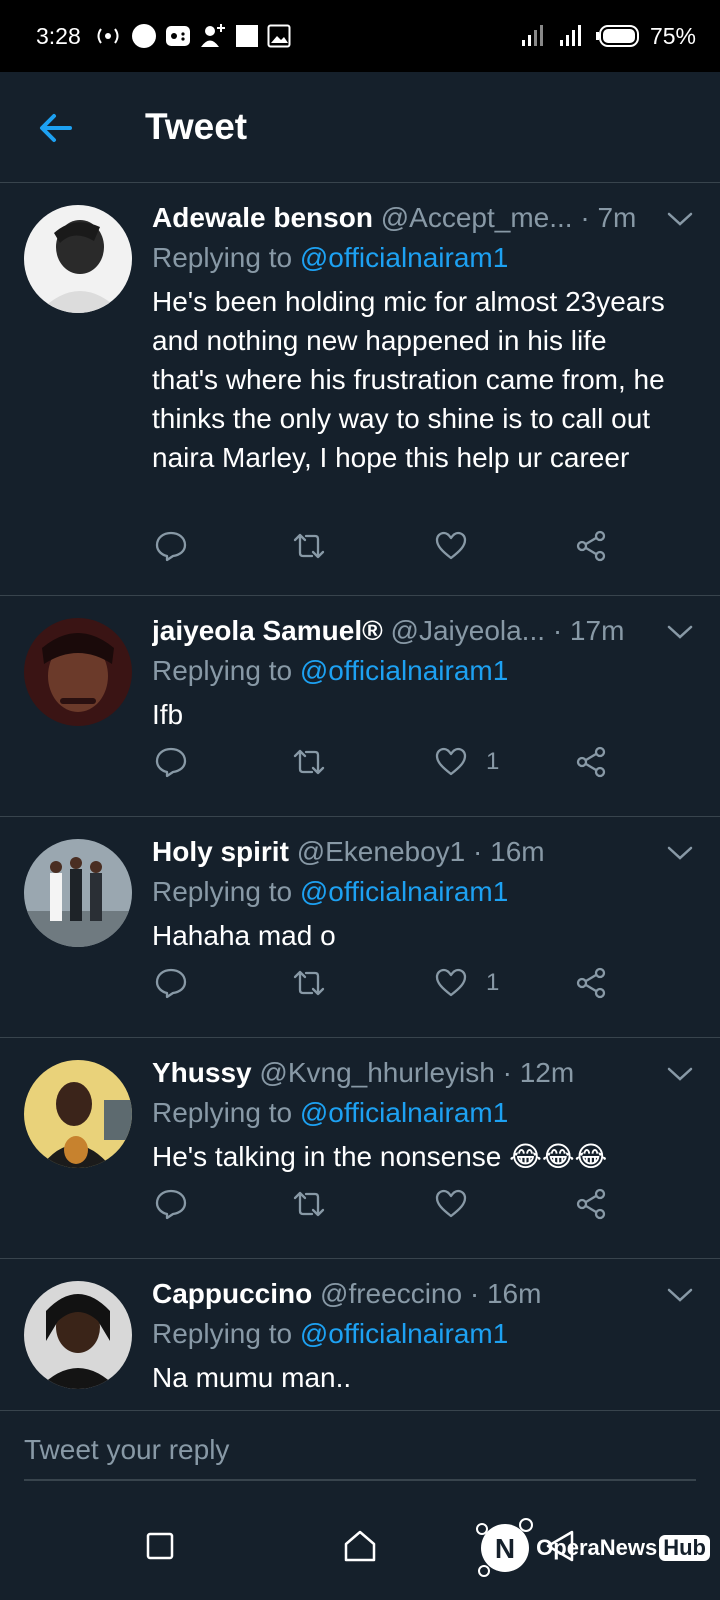 This screenshot has width=720, height=1600. I want to click on signal-2-icon, so click(570, 35).